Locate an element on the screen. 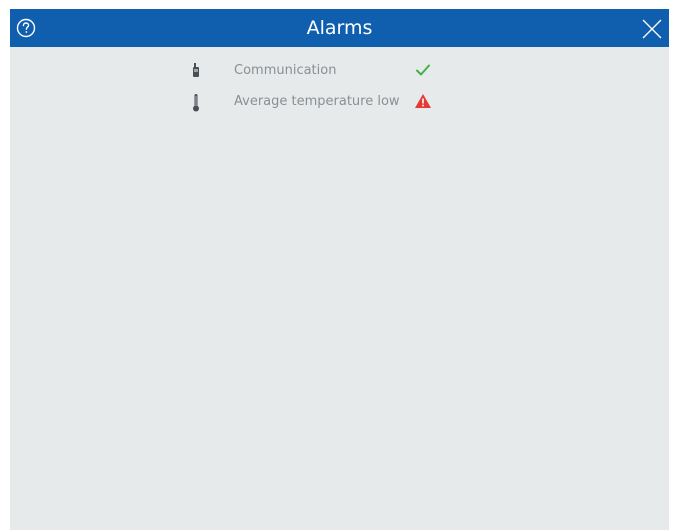 The image size is (677, 530). mobile-device-icon is located at coordinates (196, 73).